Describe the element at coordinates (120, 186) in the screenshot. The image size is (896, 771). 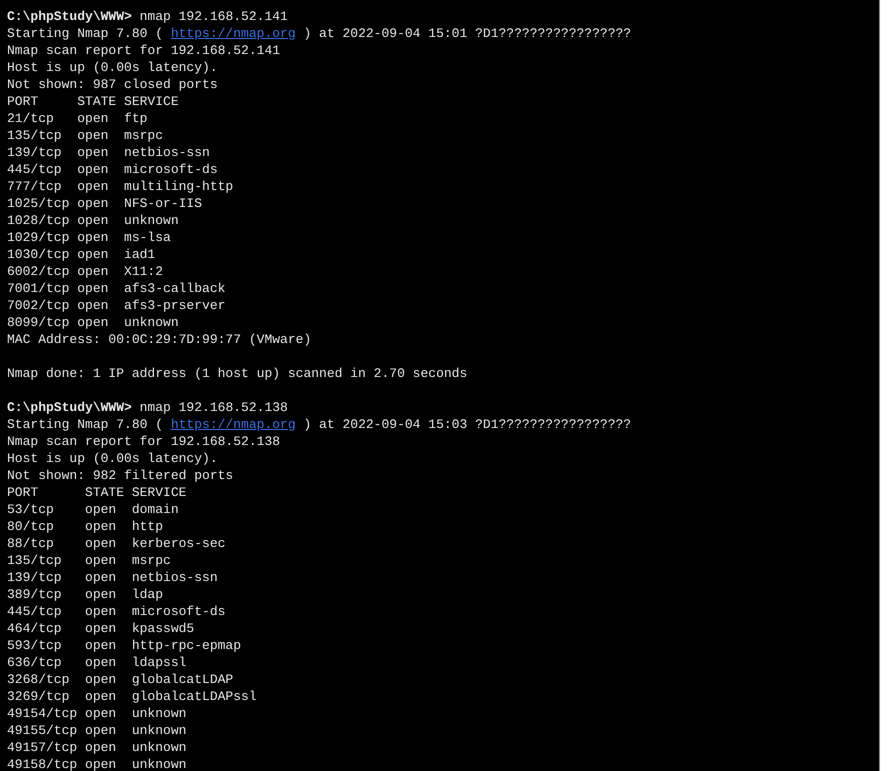
I see `terminal-line: 777/tcp open multiling-http` at that location.